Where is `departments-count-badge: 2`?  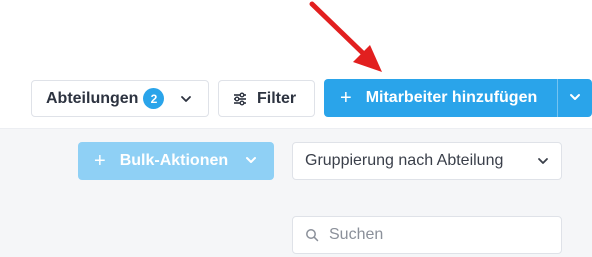
departments-count-badge: 2 is located at coordinates (154, 98).